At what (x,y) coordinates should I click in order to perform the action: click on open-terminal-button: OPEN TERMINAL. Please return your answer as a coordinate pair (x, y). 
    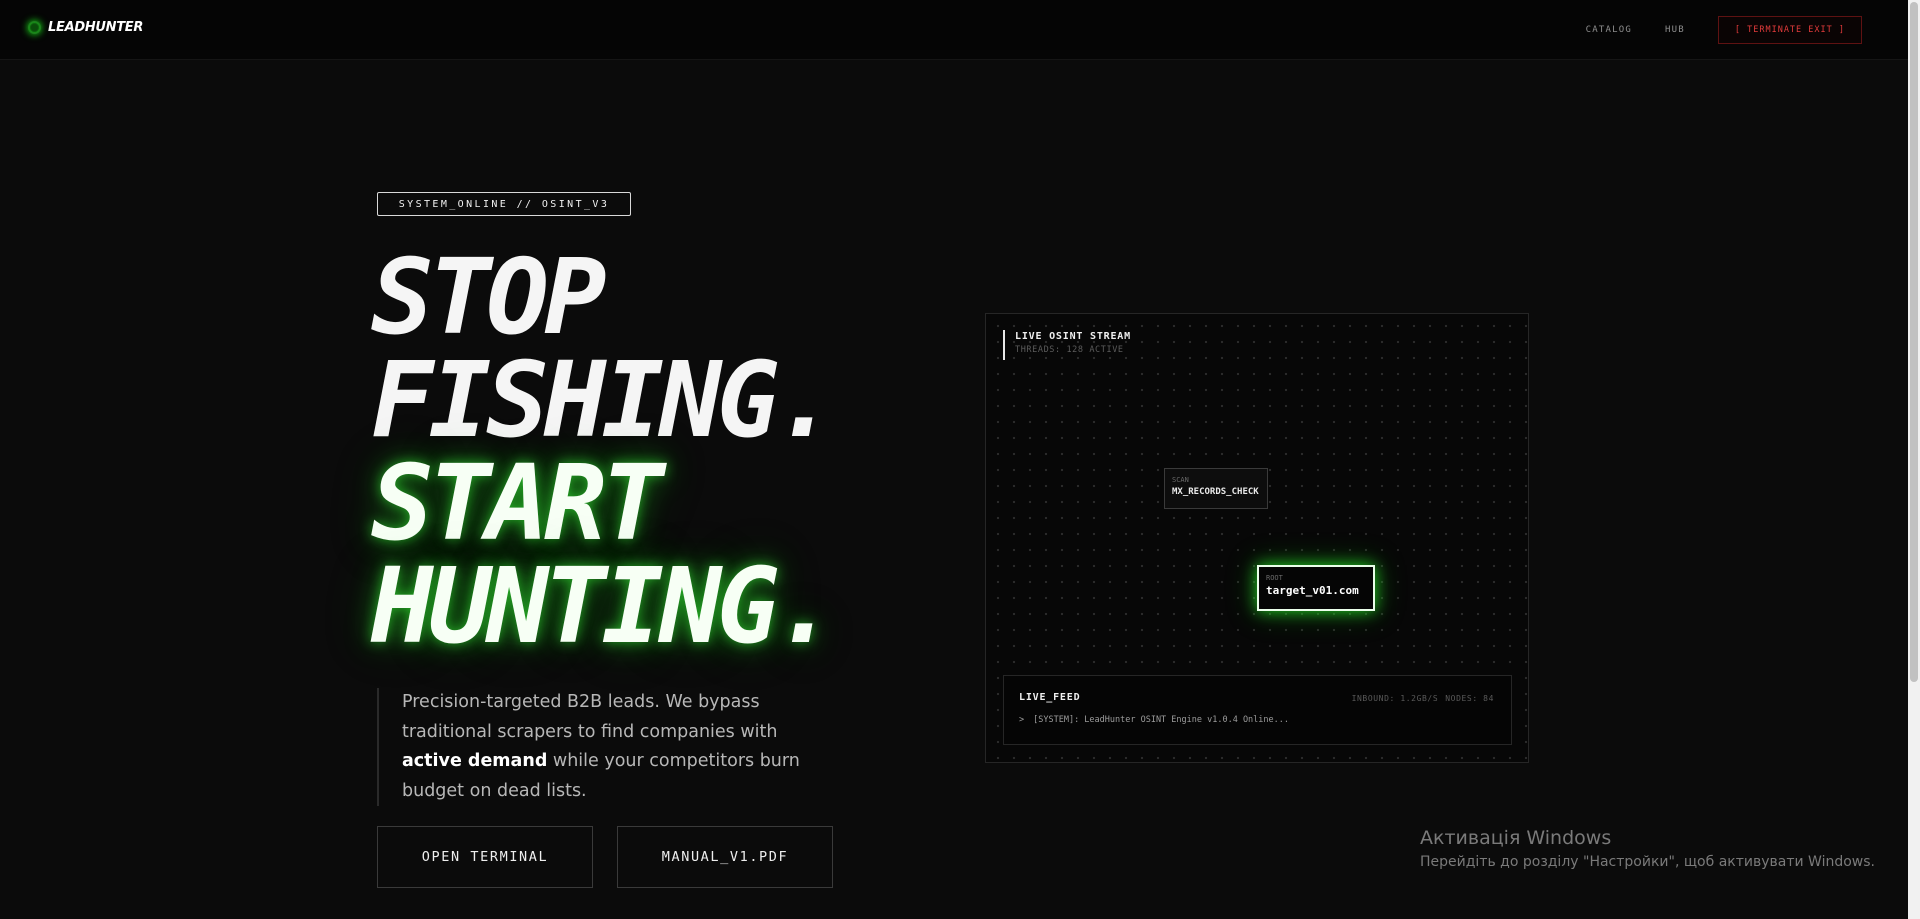
    Looking at the image, I should click on (485, 857).